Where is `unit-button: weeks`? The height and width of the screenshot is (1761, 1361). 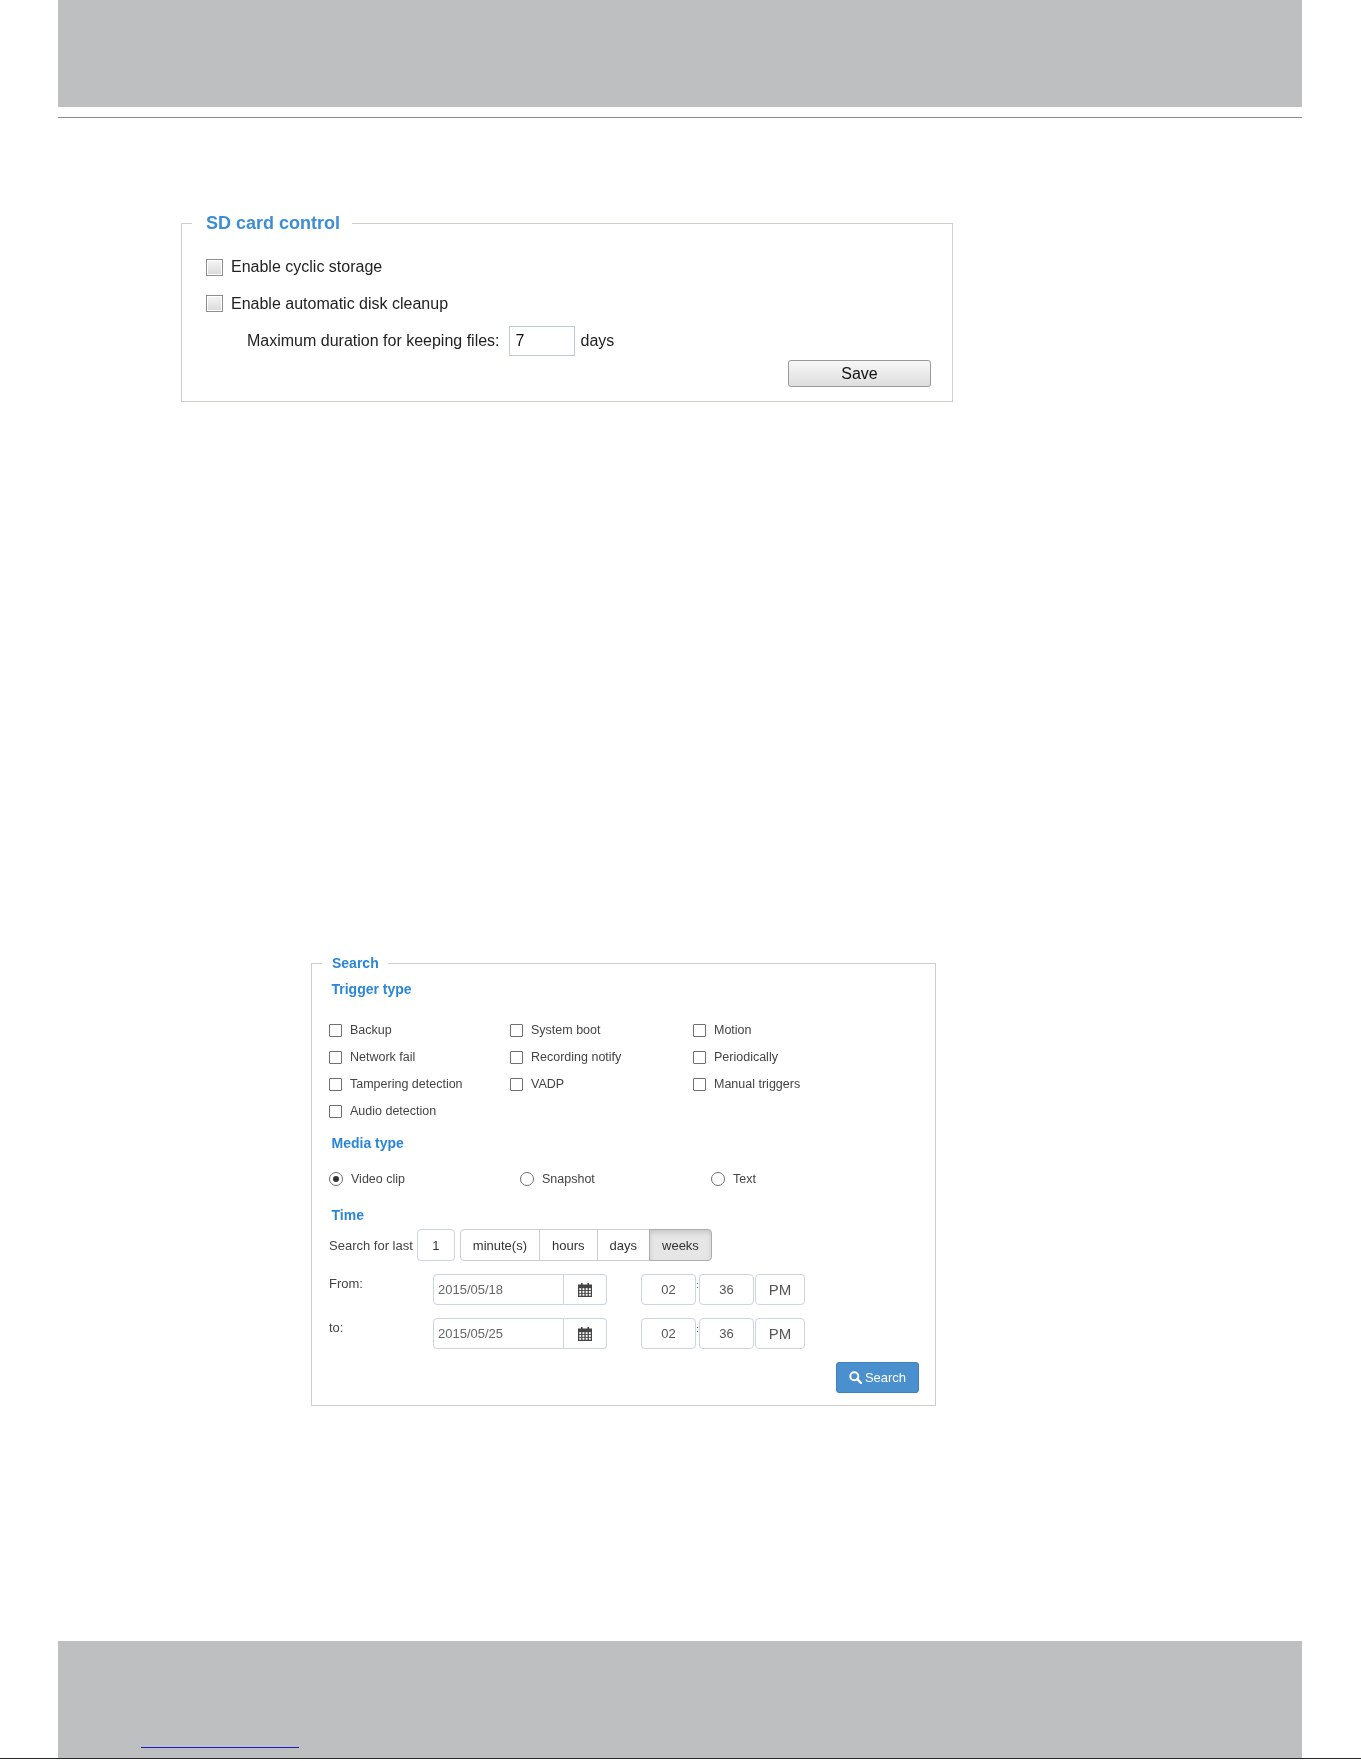
unit-button: weeks is located at coordinates (680, 1245).